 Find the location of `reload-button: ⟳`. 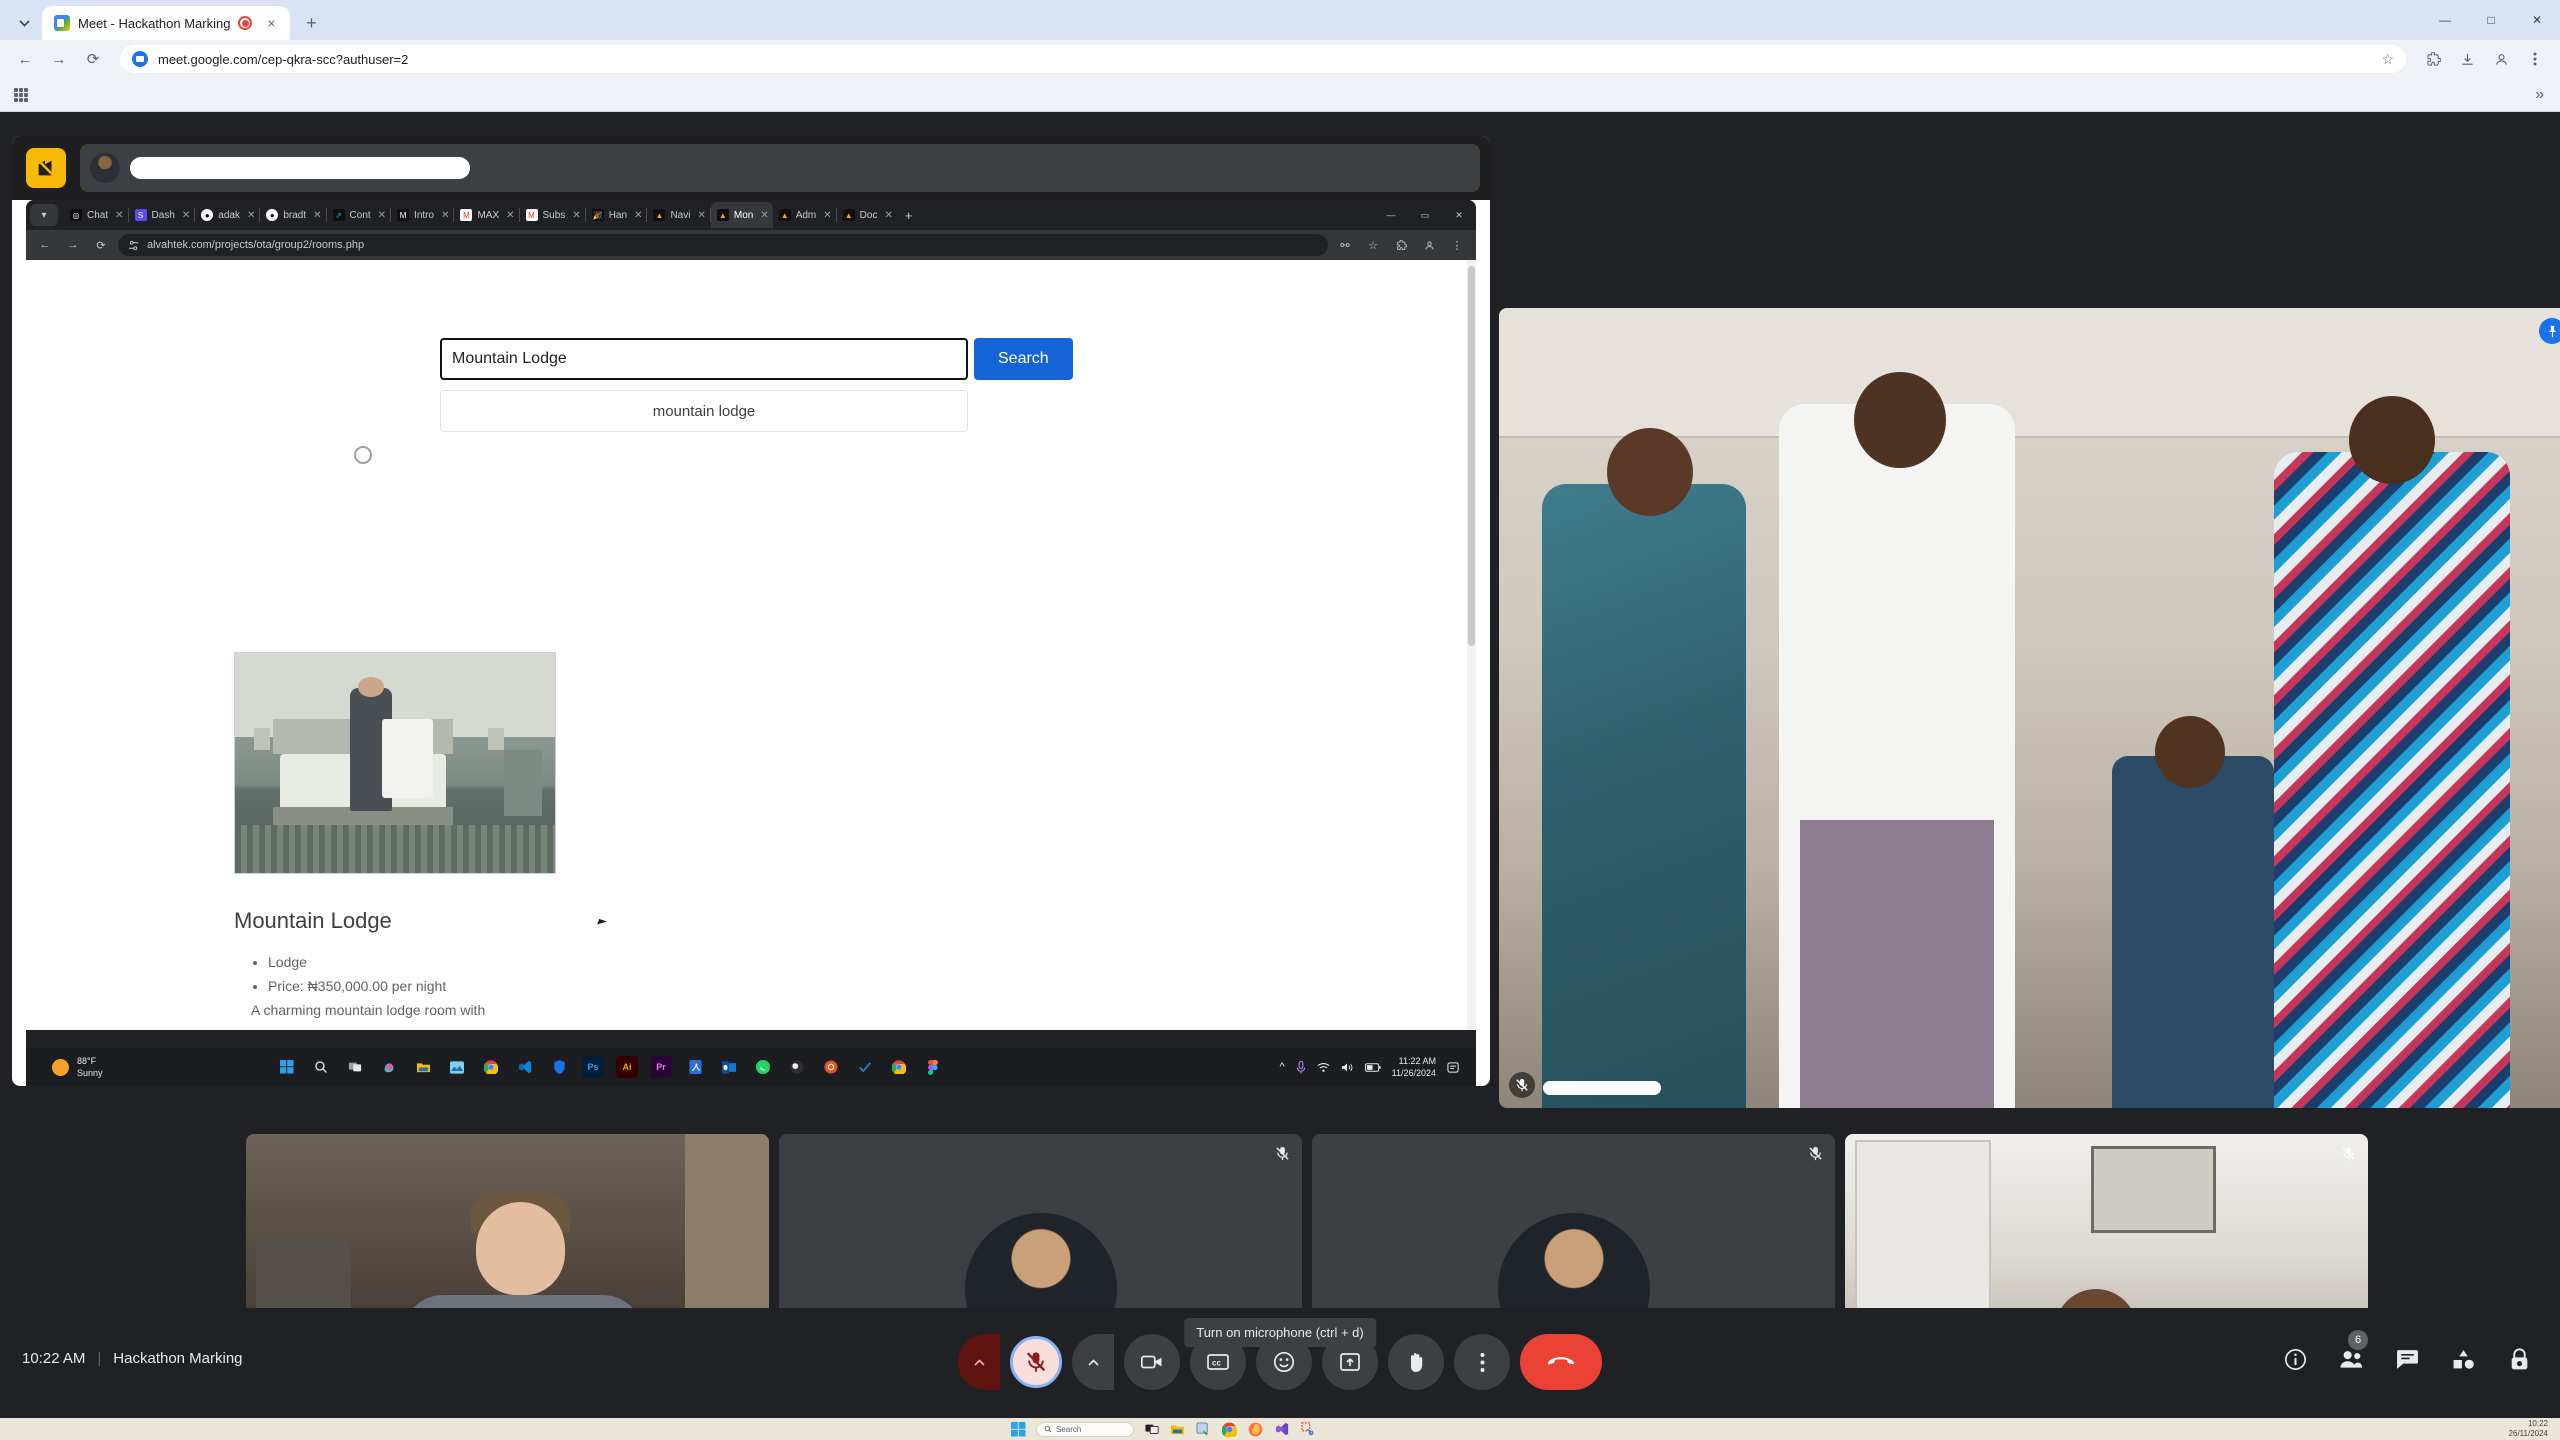

reload-button: ⟳ is located at coordinates (93, 59).